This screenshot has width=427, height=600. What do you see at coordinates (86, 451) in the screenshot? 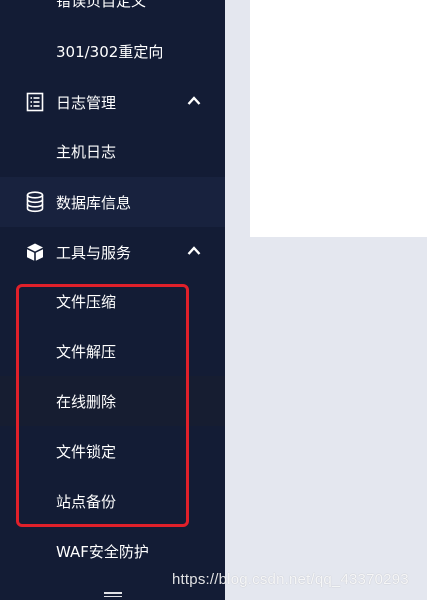
I see `sidebar-item-label: 文件锁定` at bounding box center [86, 451].